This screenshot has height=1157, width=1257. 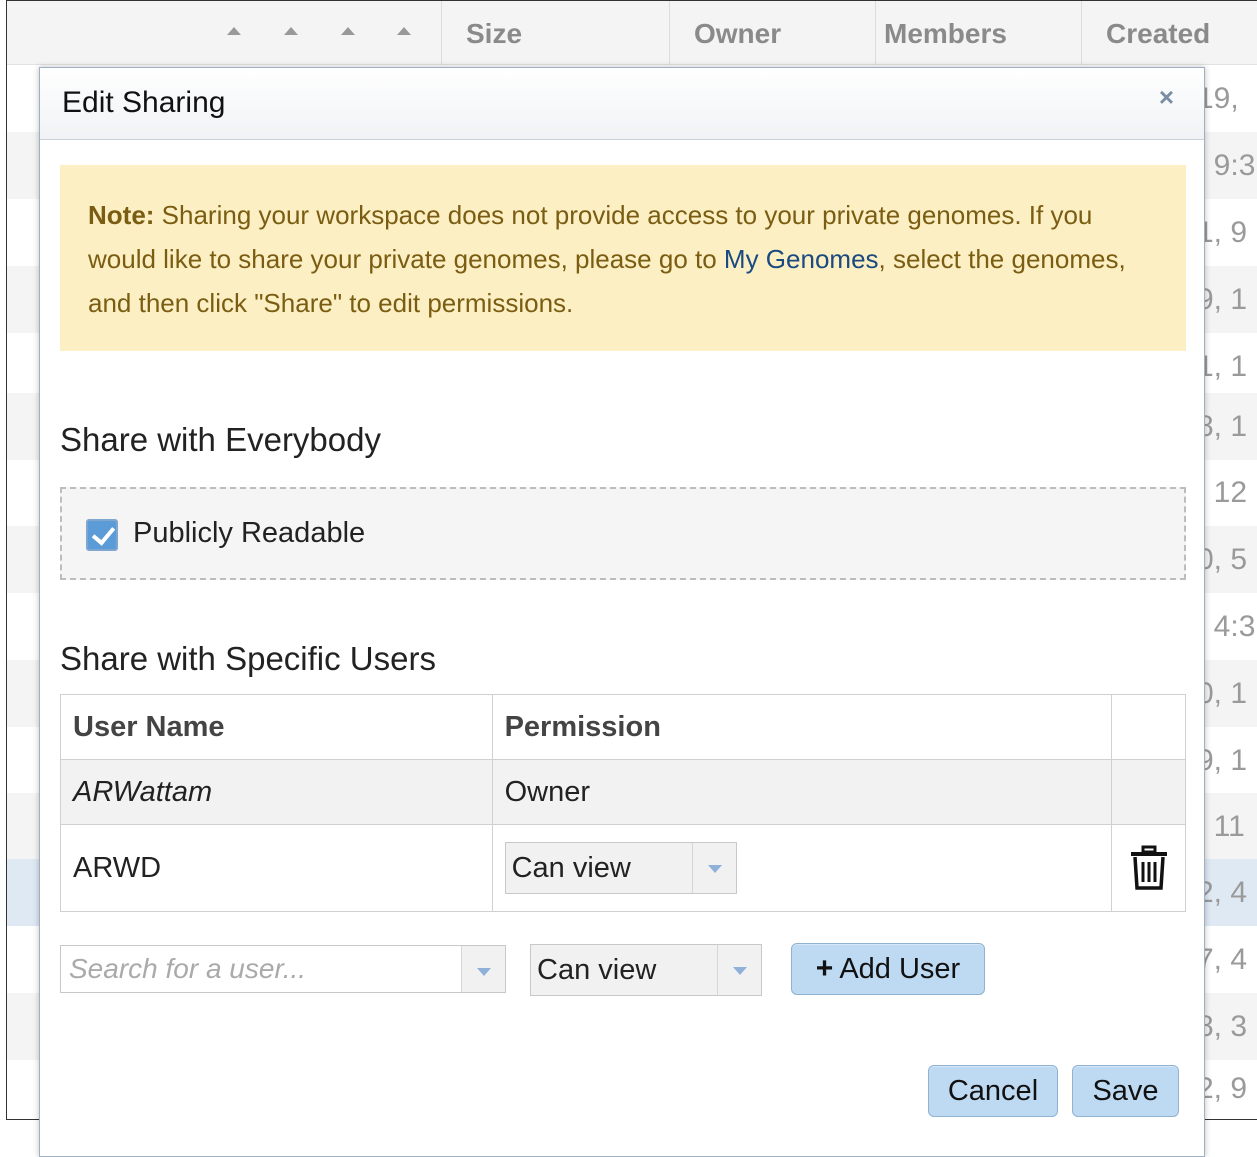 What do you see at coordinates (824, 968) in the screenshot?
I see `plus-icon: +` at bounding box center [824, 968].